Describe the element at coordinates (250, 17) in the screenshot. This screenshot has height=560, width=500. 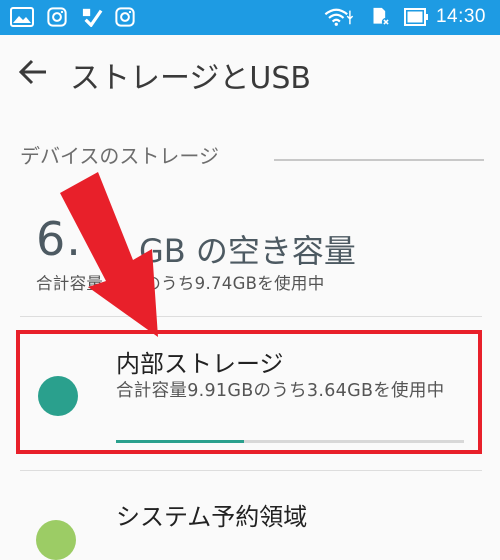
I see `status-bar: 14:30` at that location.